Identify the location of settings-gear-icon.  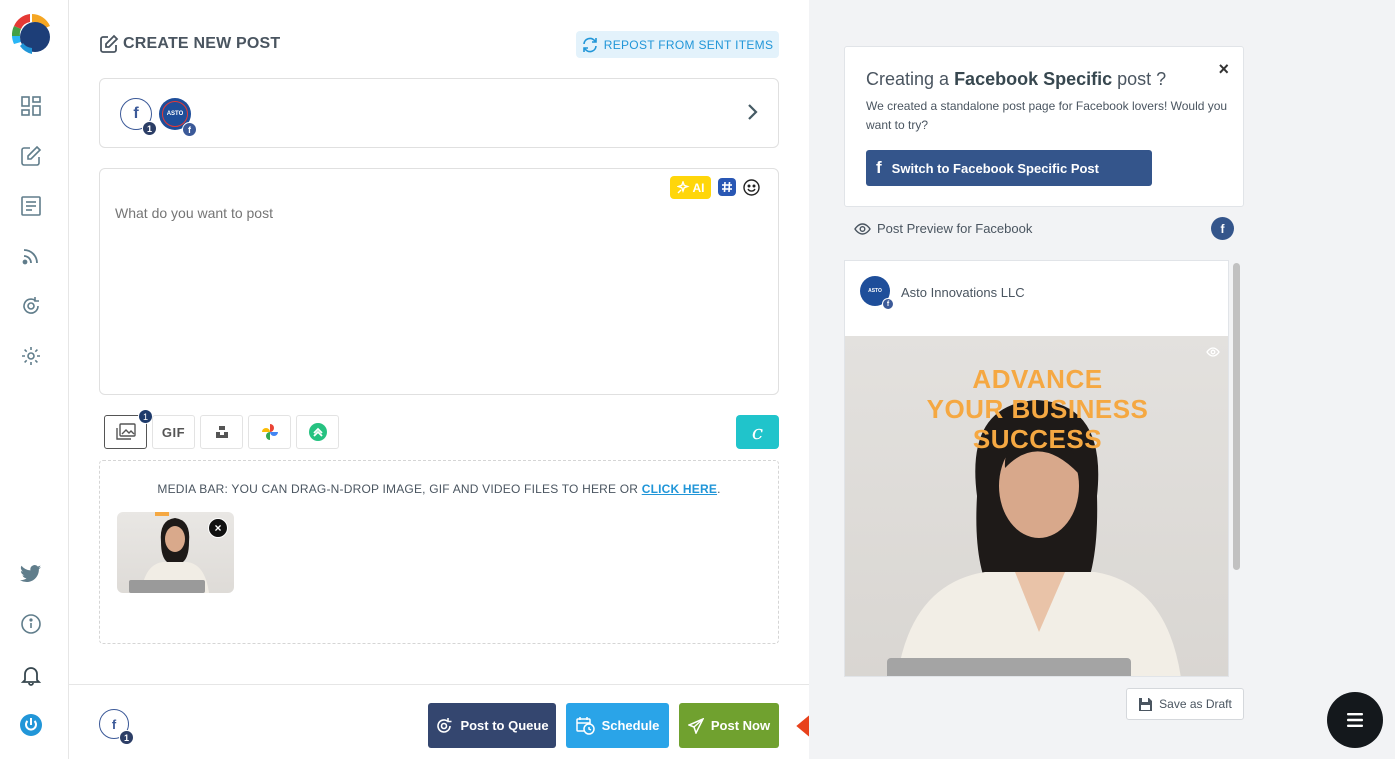
(31, 356).